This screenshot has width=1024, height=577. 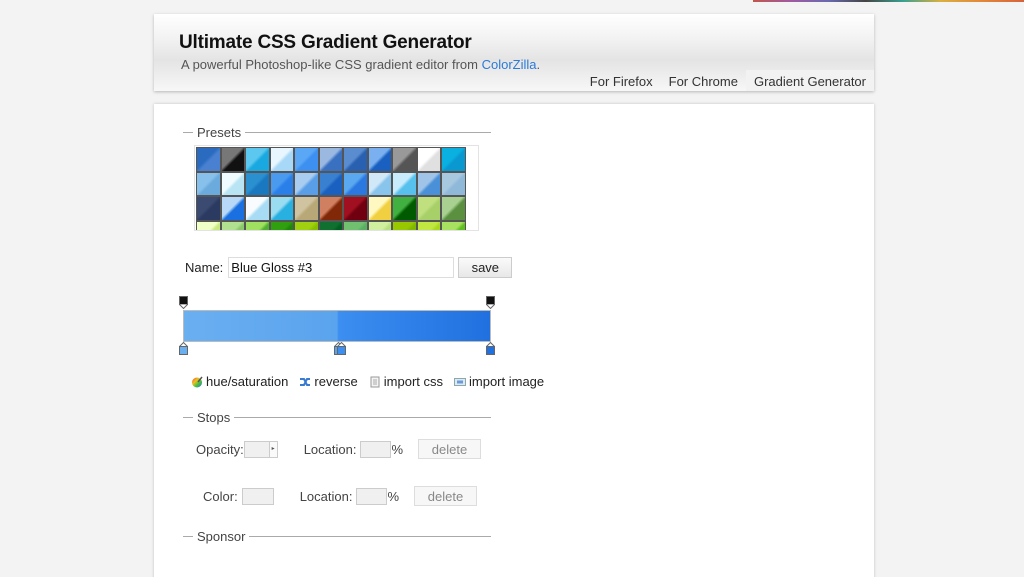 I want to click on color-picker-box, so click(x=257, y=496).